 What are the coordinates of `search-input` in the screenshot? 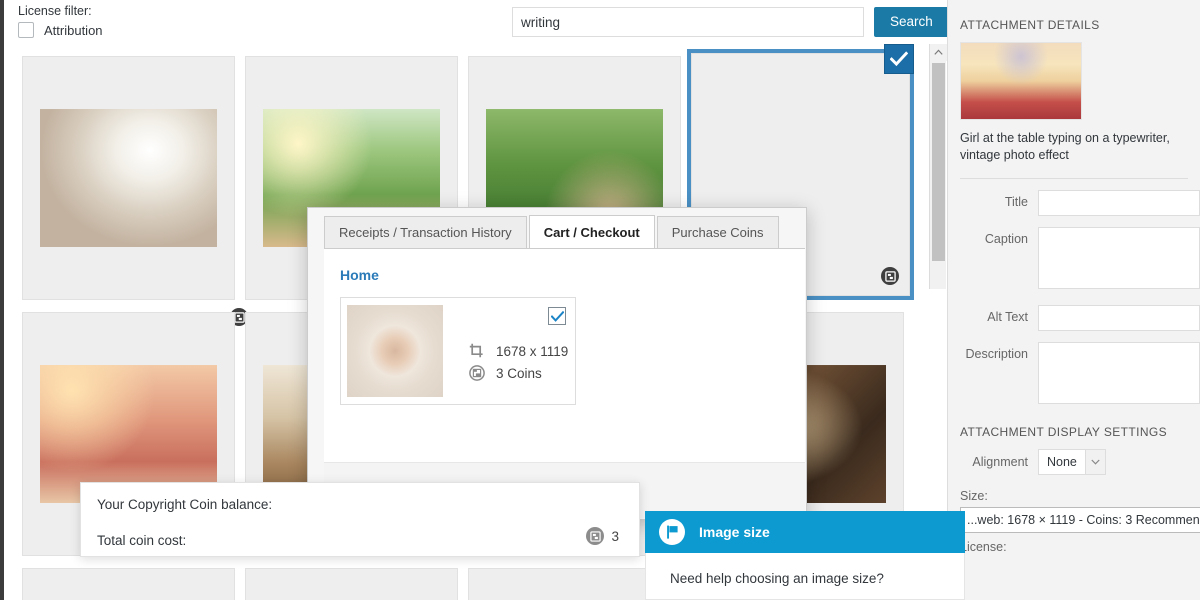 It's located at (688, 22).